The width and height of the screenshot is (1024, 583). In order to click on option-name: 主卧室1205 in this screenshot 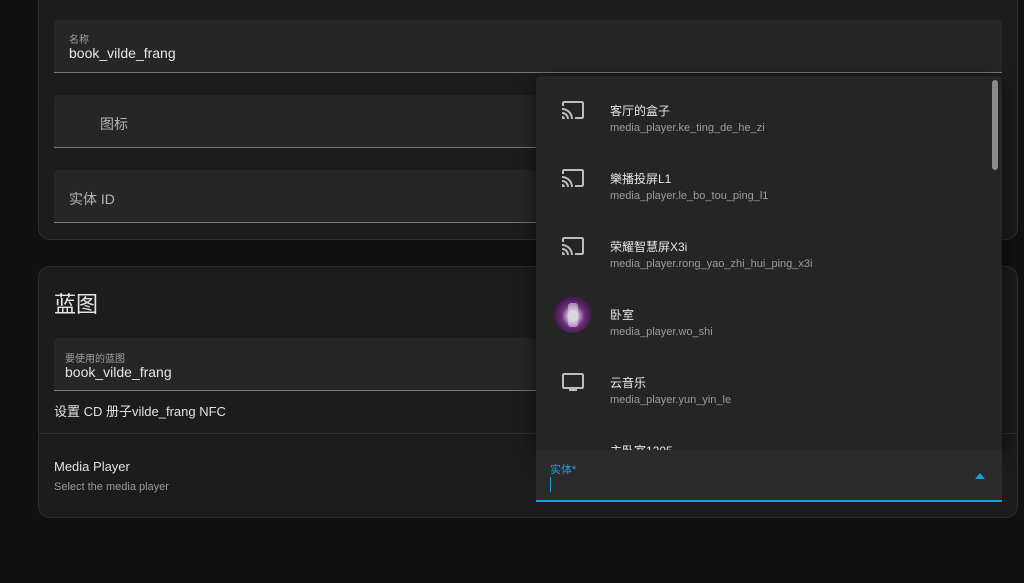, I will do `click(641, 446)`.